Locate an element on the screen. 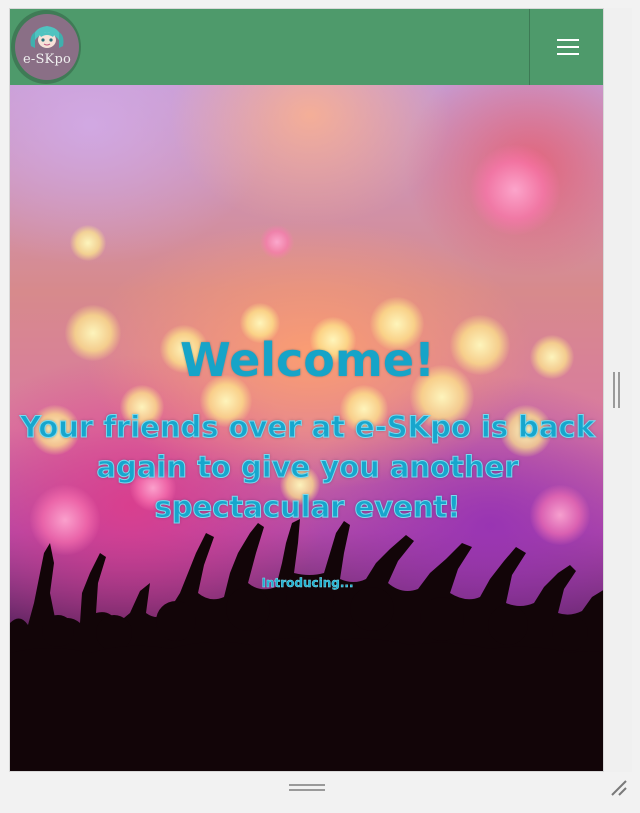 The image size is (640, 813). logo-text: e-SKpo is located at coordinates (47, 59).